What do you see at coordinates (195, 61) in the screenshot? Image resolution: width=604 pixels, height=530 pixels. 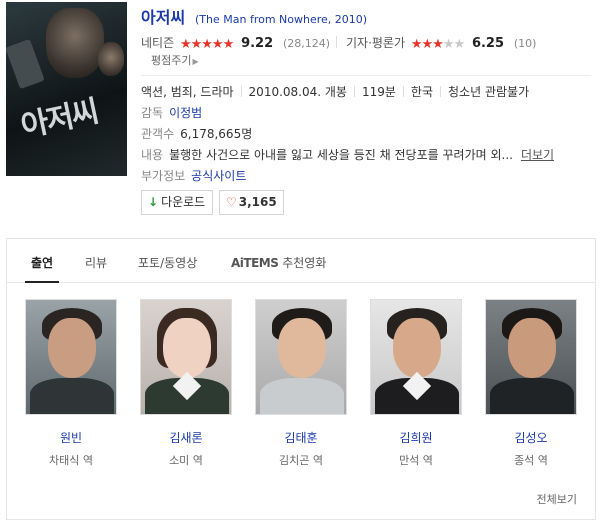 I see `chevron-right-icon: ▶` at bounding box center [195, 61].